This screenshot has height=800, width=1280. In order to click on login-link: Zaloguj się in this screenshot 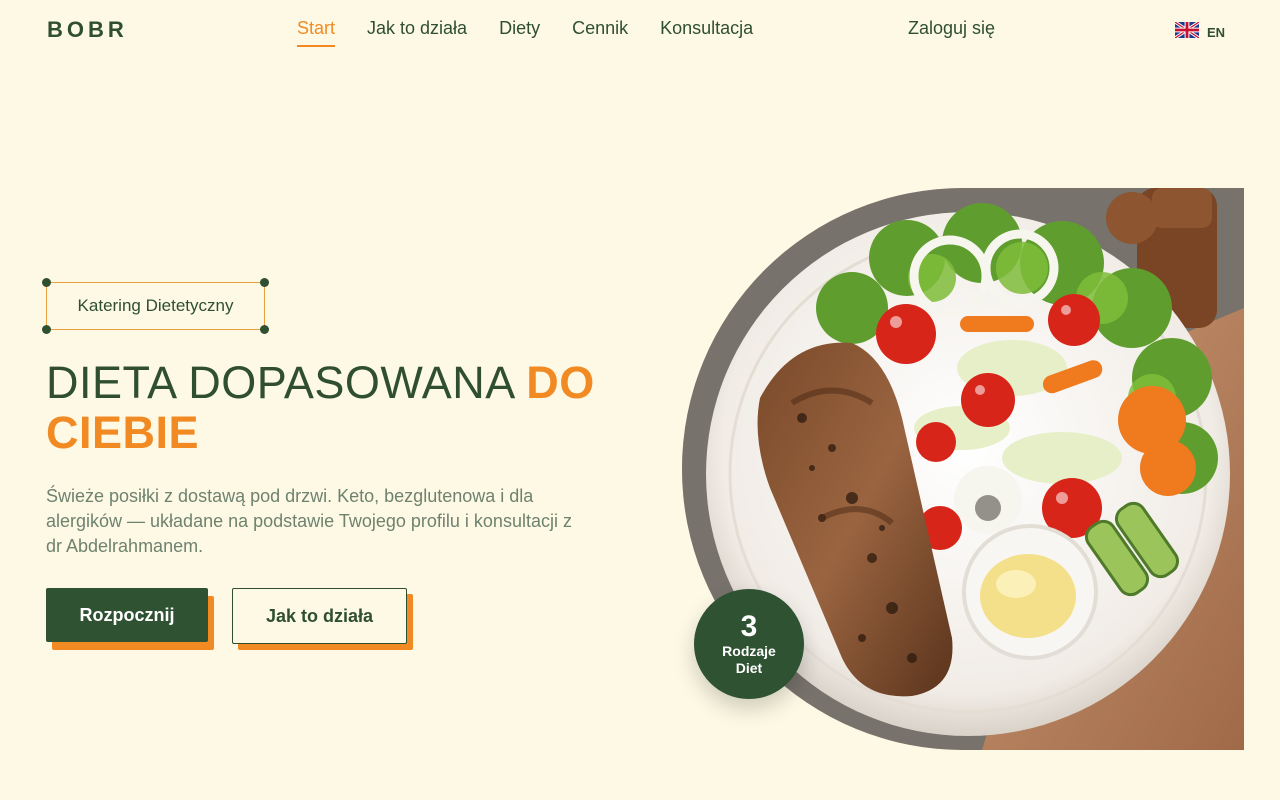, I will do `click(951, 28)`.